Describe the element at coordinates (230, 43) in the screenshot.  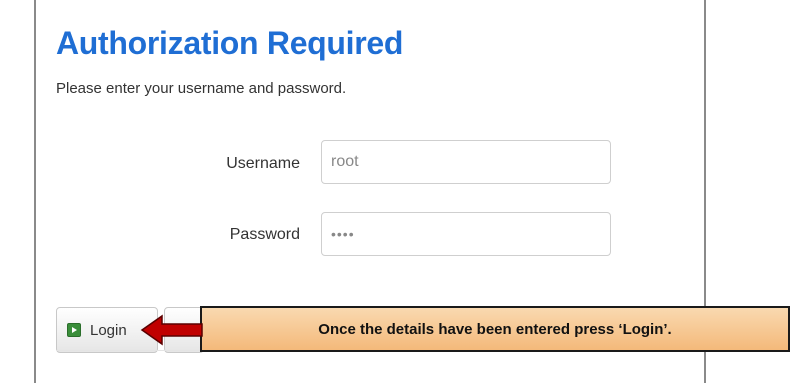
I see `page-title: Authorization Required` at that location.